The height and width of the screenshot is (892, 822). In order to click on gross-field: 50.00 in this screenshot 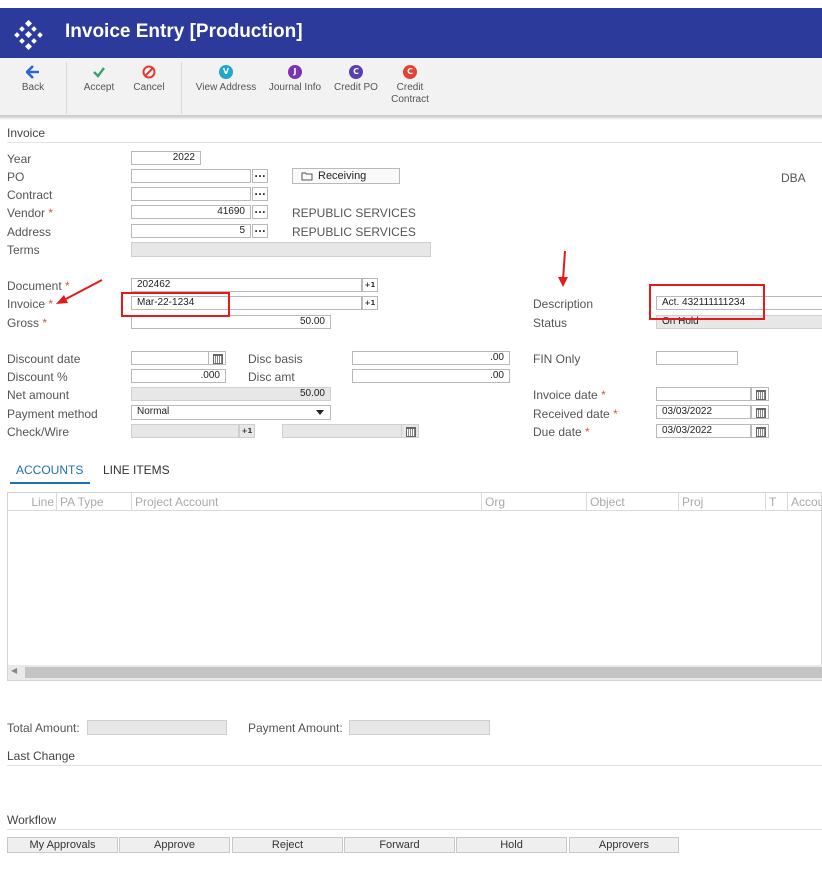, I will do `click(231, 322)`.